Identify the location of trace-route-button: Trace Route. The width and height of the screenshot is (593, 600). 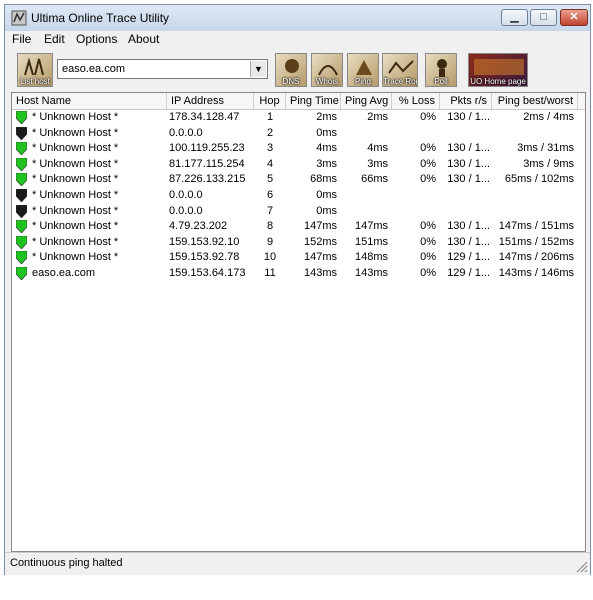
(400, 70).